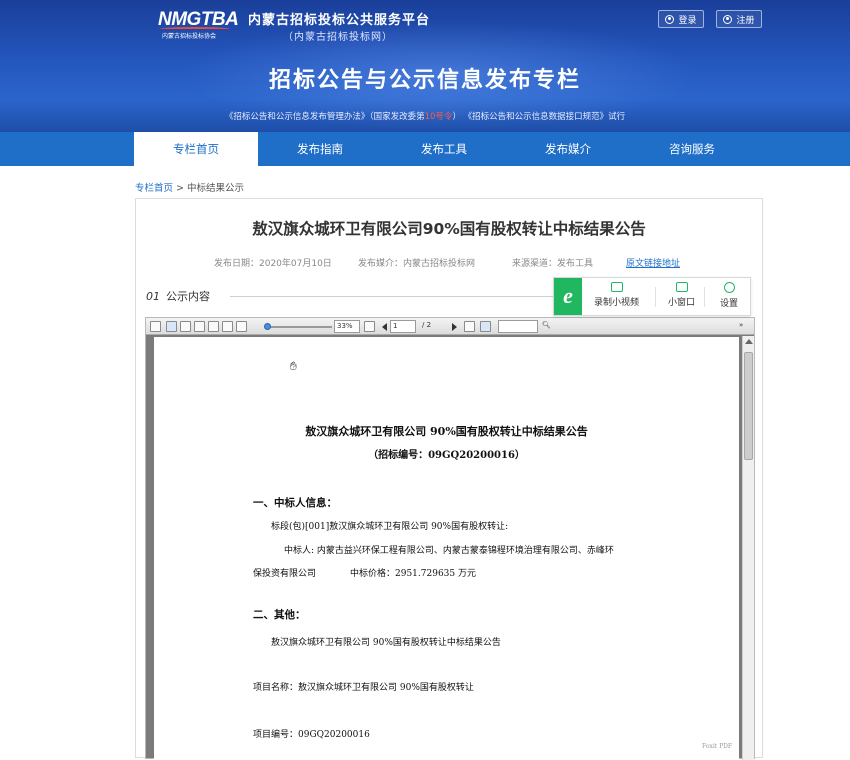 The width and height of the screenshot is (850, 760). What do you see at coordinates (692, 149) in the screenshot?
I see `nav-item-consult: 咨询服务` at bounding box center [692, 149].